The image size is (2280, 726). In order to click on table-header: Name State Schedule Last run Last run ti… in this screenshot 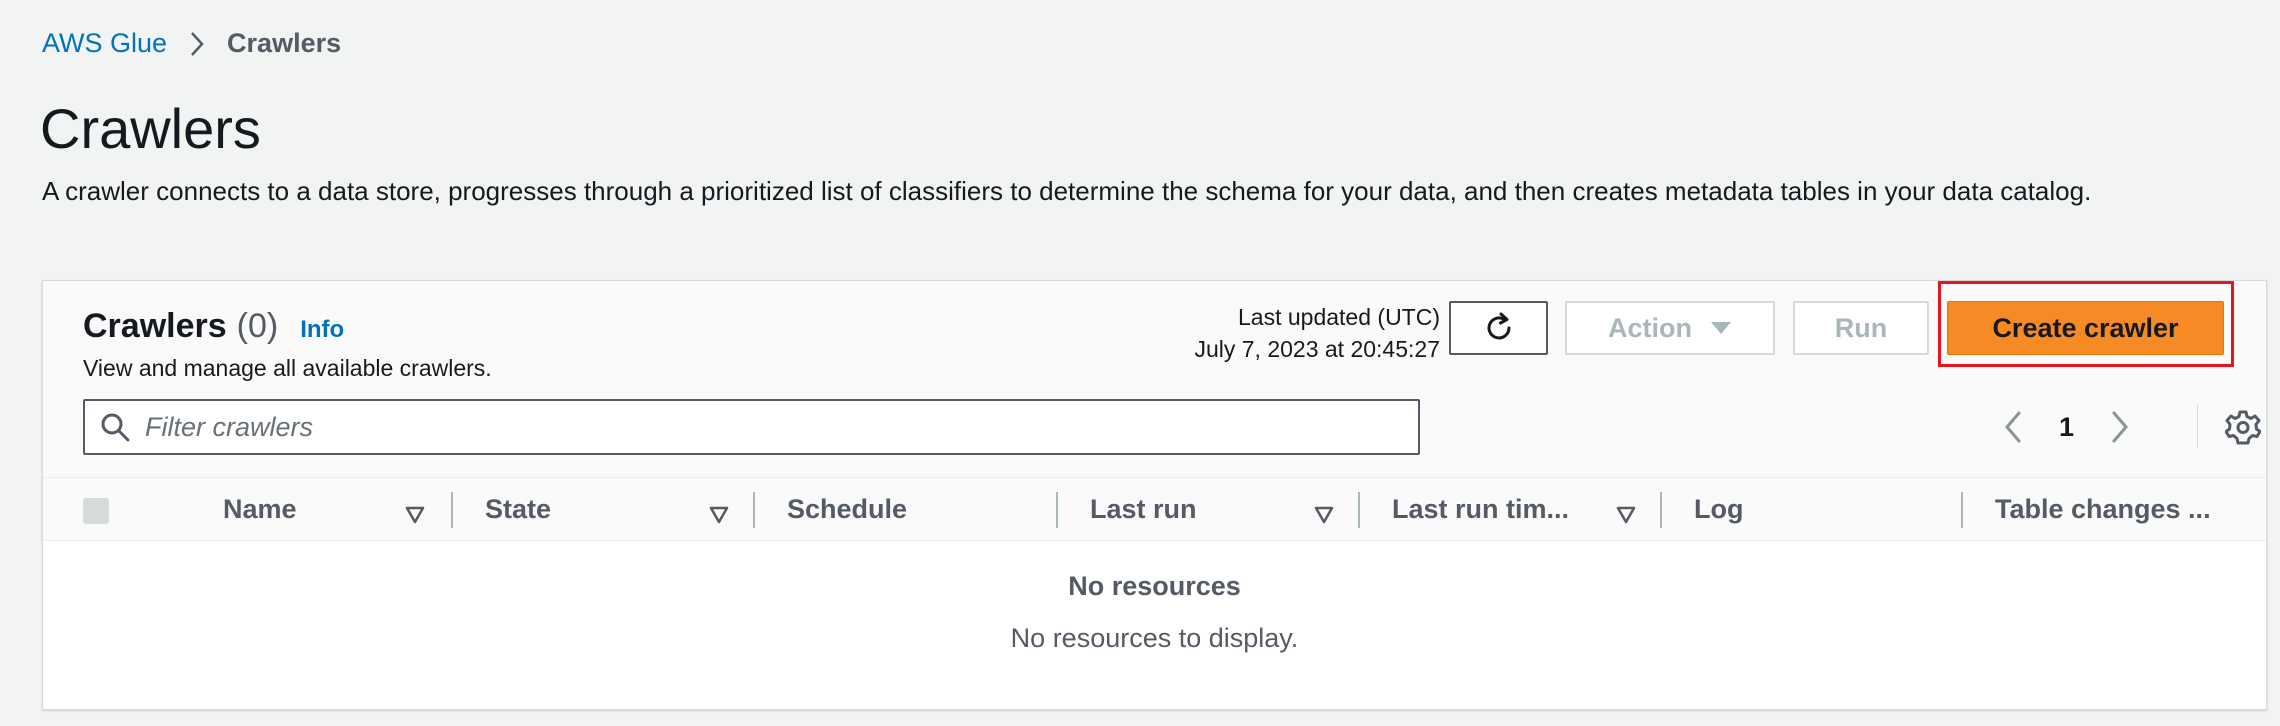, I will do `click(1154, 509)`.